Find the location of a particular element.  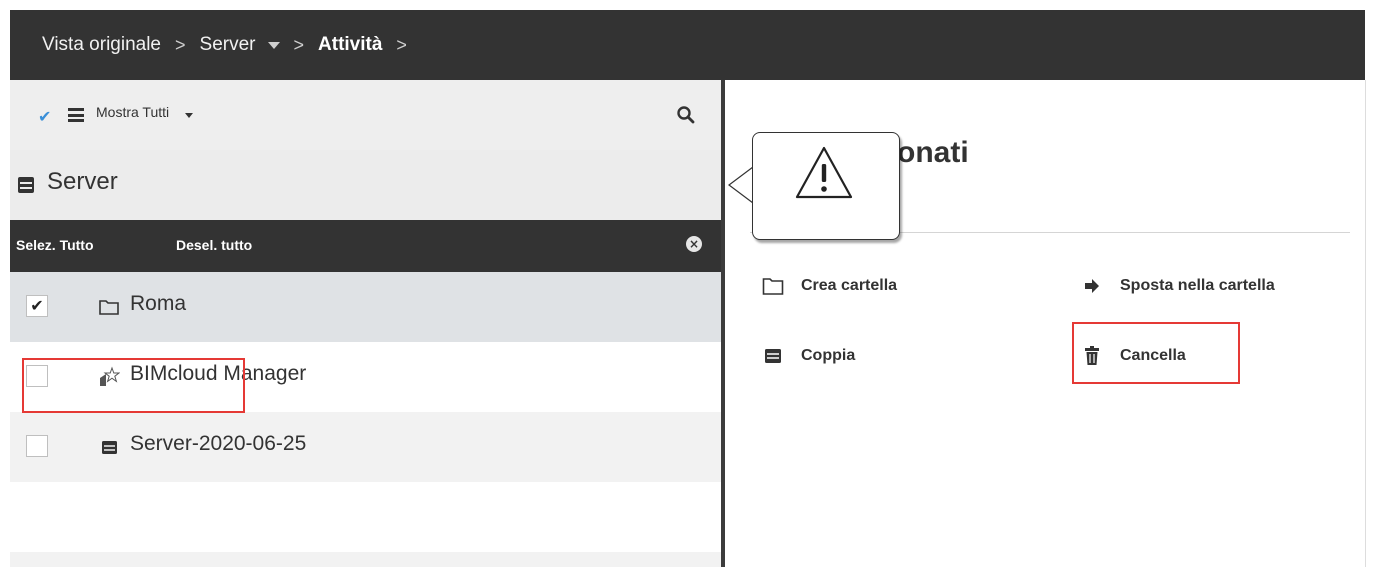

warning-icon is located at coordinates (824, 172).